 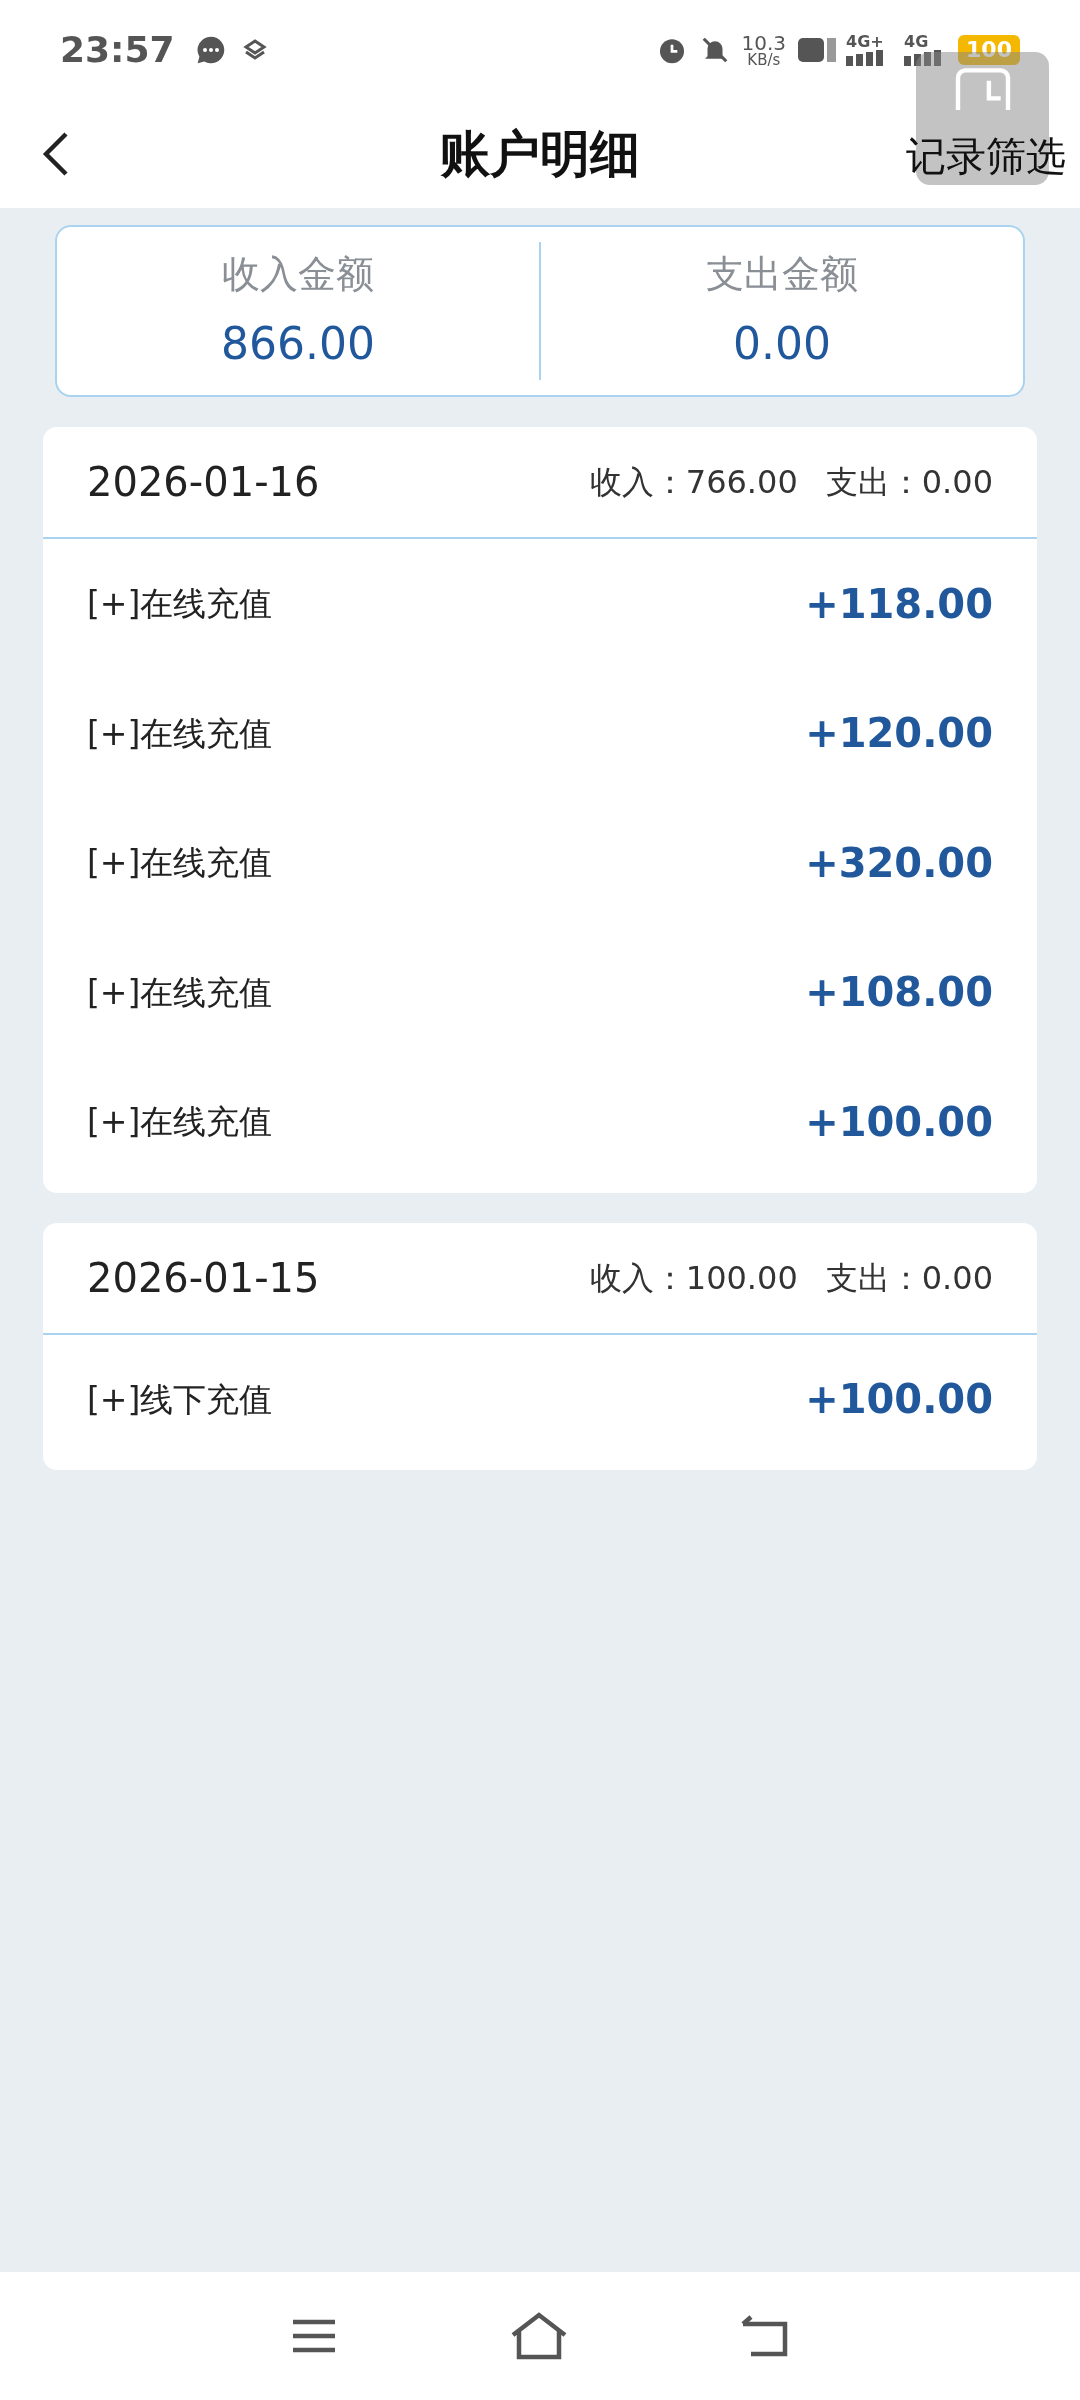 I want to click on network-speed: 10.3, so click(x=764, y=42).